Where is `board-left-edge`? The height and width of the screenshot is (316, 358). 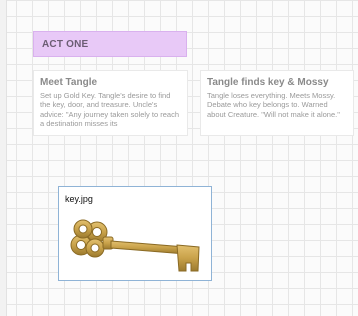 board-left-edge is located at coordinates (3, 158).